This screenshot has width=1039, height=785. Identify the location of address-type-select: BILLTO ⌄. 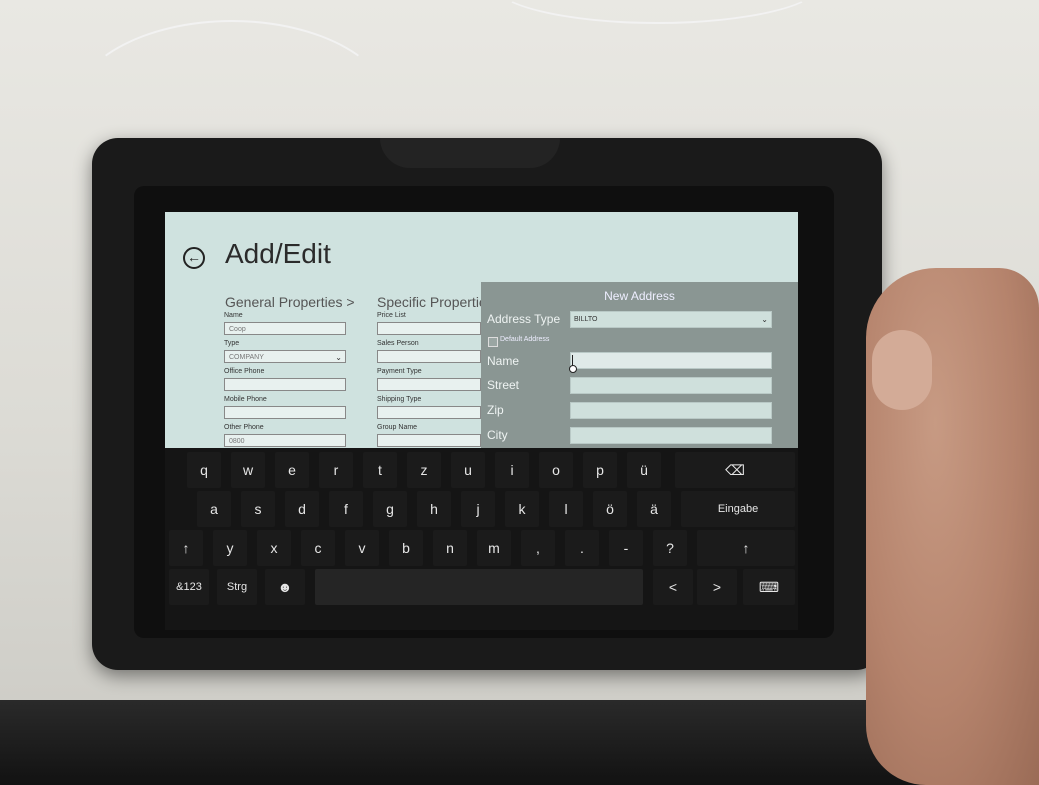
(671, 319).